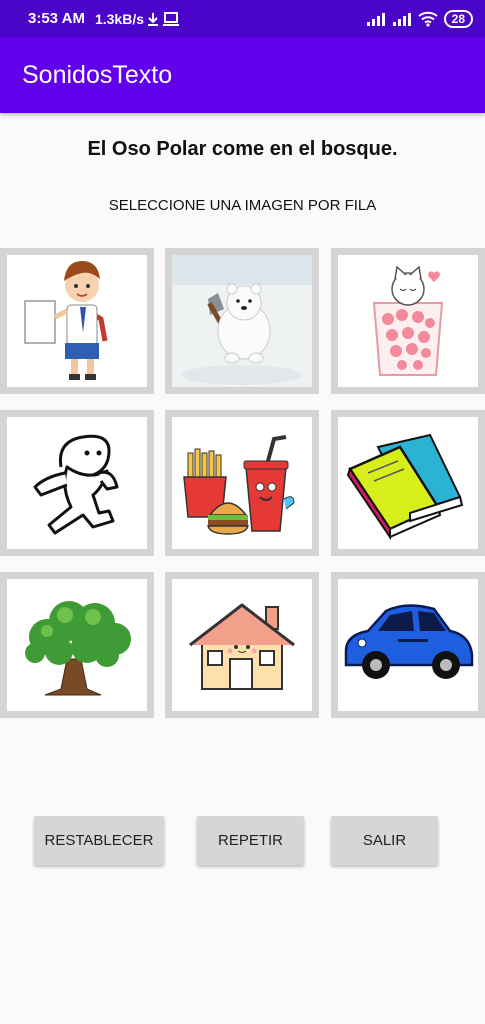 This screenshot has width=485, height=1024. I want to click on image-option-schoolboy, so click(77, 321).